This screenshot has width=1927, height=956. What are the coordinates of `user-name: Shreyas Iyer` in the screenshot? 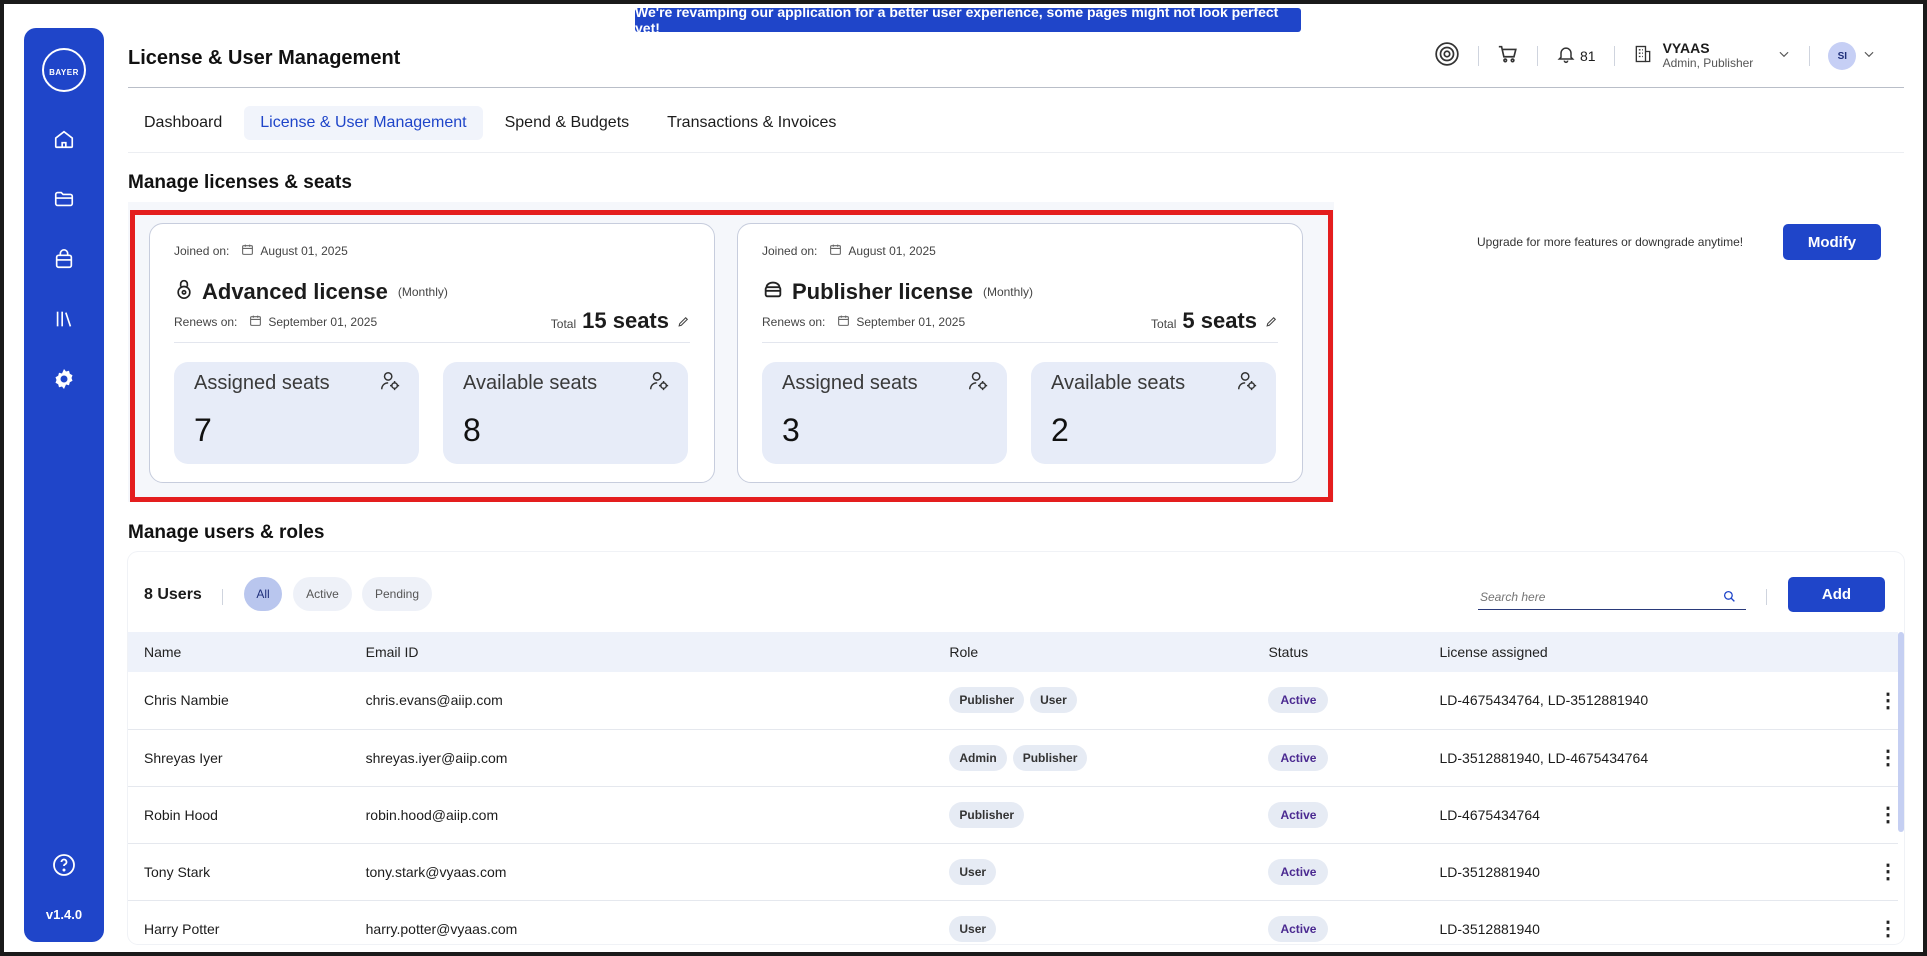 It's located at (183, 757).